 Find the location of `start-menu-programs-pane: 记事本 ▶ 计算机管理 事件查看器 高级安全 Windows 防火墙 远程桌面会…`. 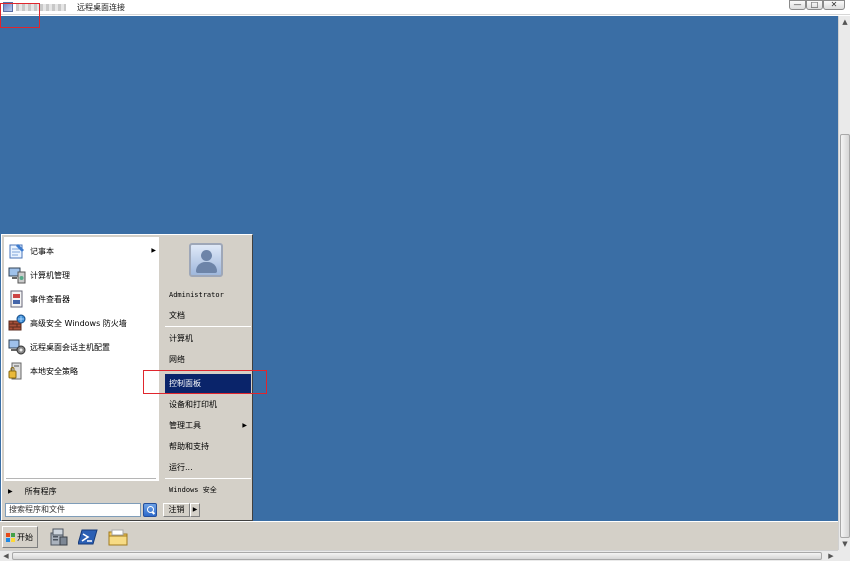

start-menu-programs-pane: 记事本 ▶ 计算机管理 事件查看器 高级安全 Windows 防火墙 远程桌面会… is located at coordinates (81, 359).